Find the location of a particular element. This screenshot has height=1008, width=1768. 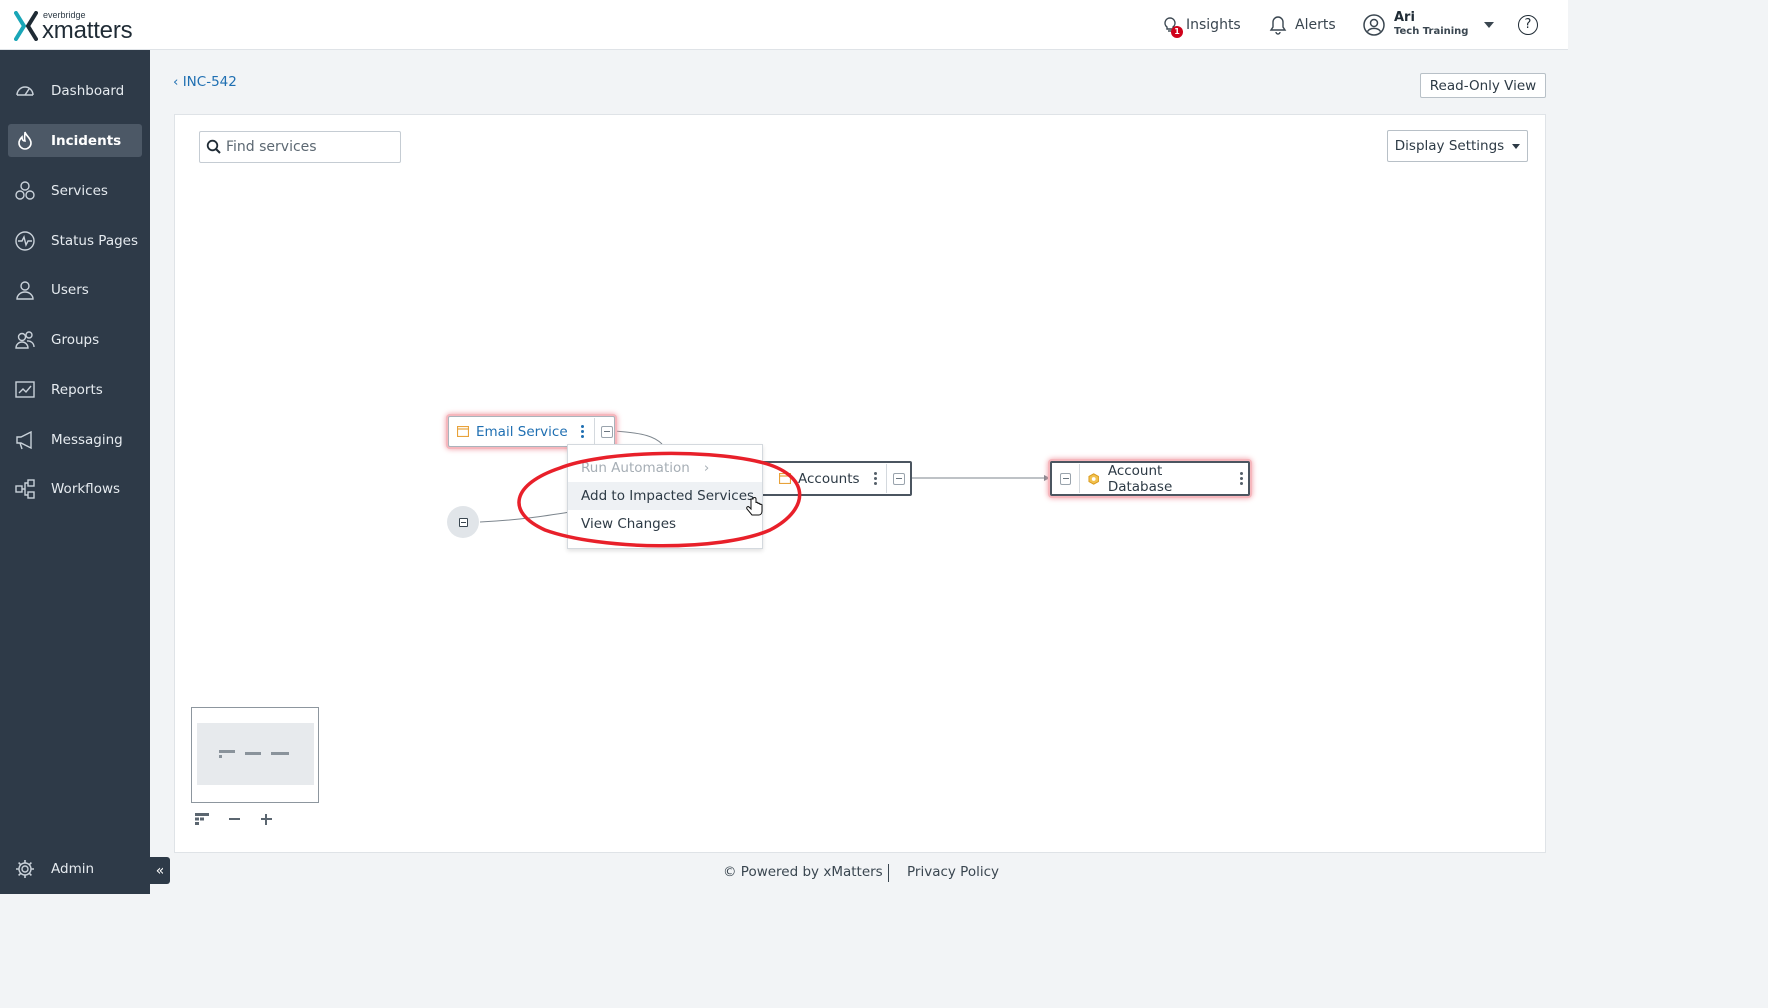

sidebar-item-label: Dashboard is located at coordinates (88, 90).